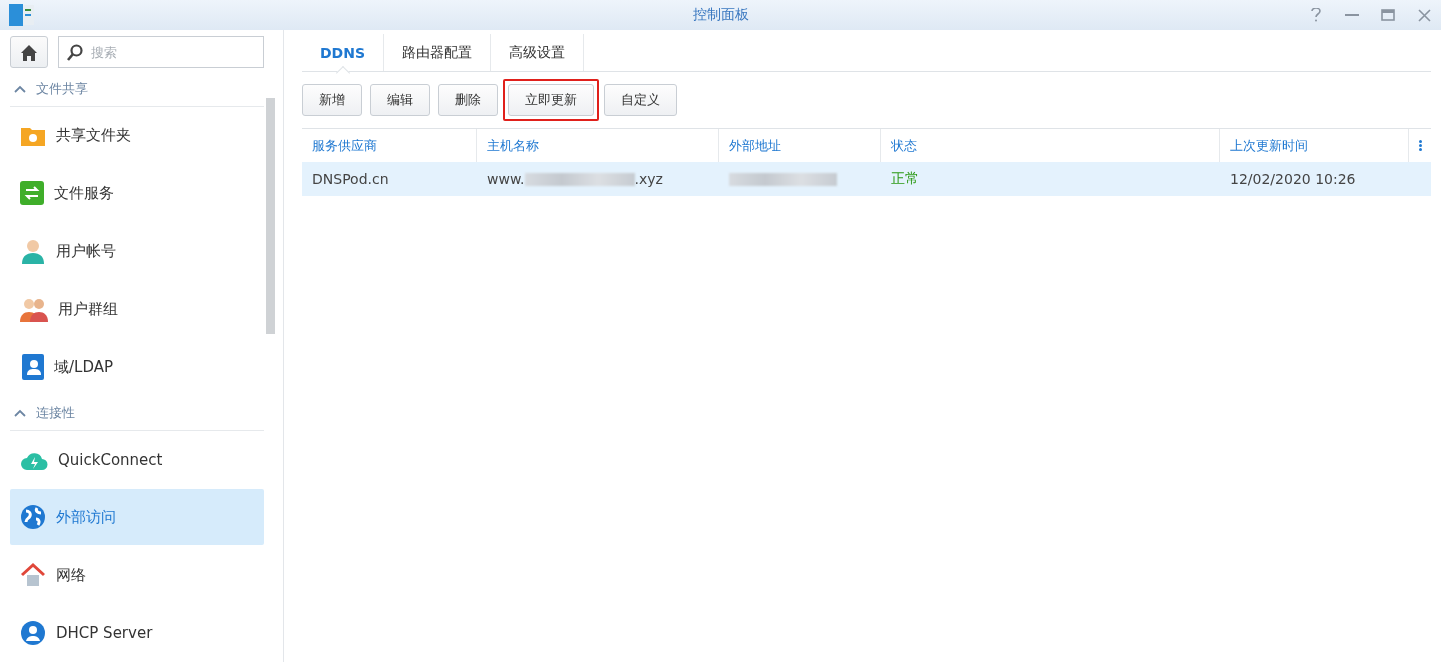 The height and width of the screenshot is (662, 1441). I want to click on more-button, so click(1420, 145).